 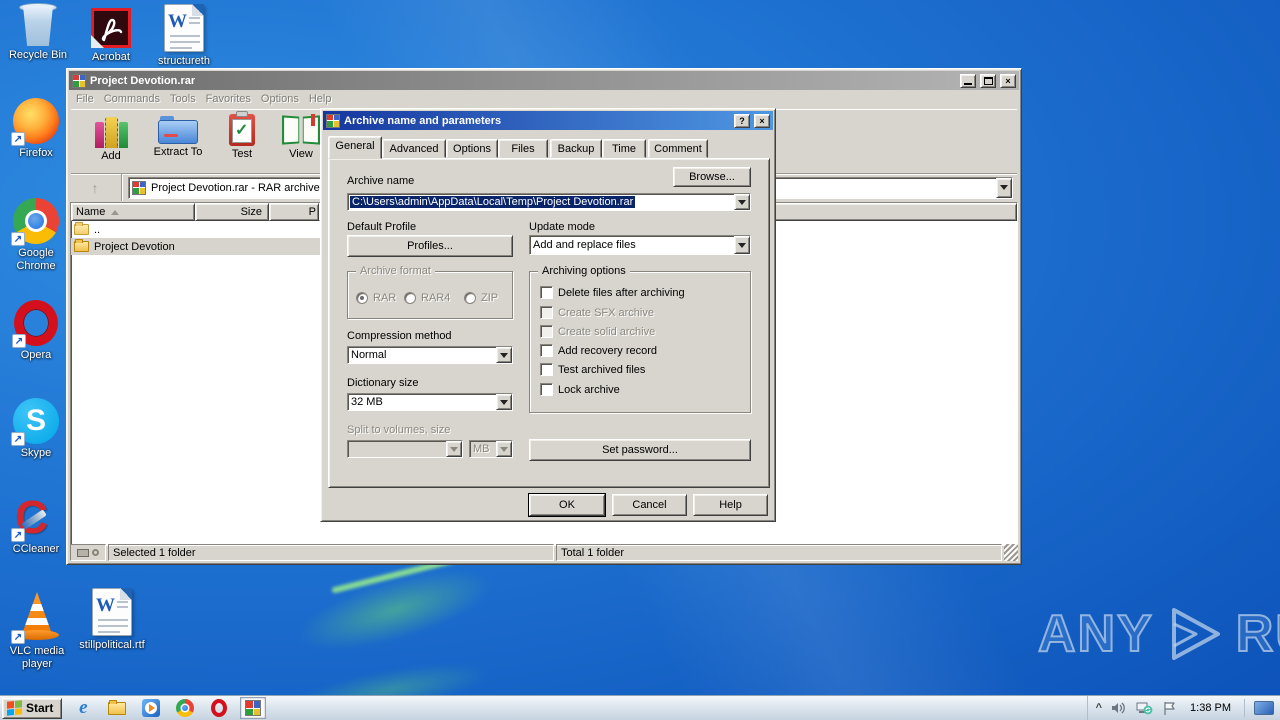 What do you see at coordinates (79, 80) in the screenshot?
I see `winrar-app-icon` at bounding box center [79, 80].